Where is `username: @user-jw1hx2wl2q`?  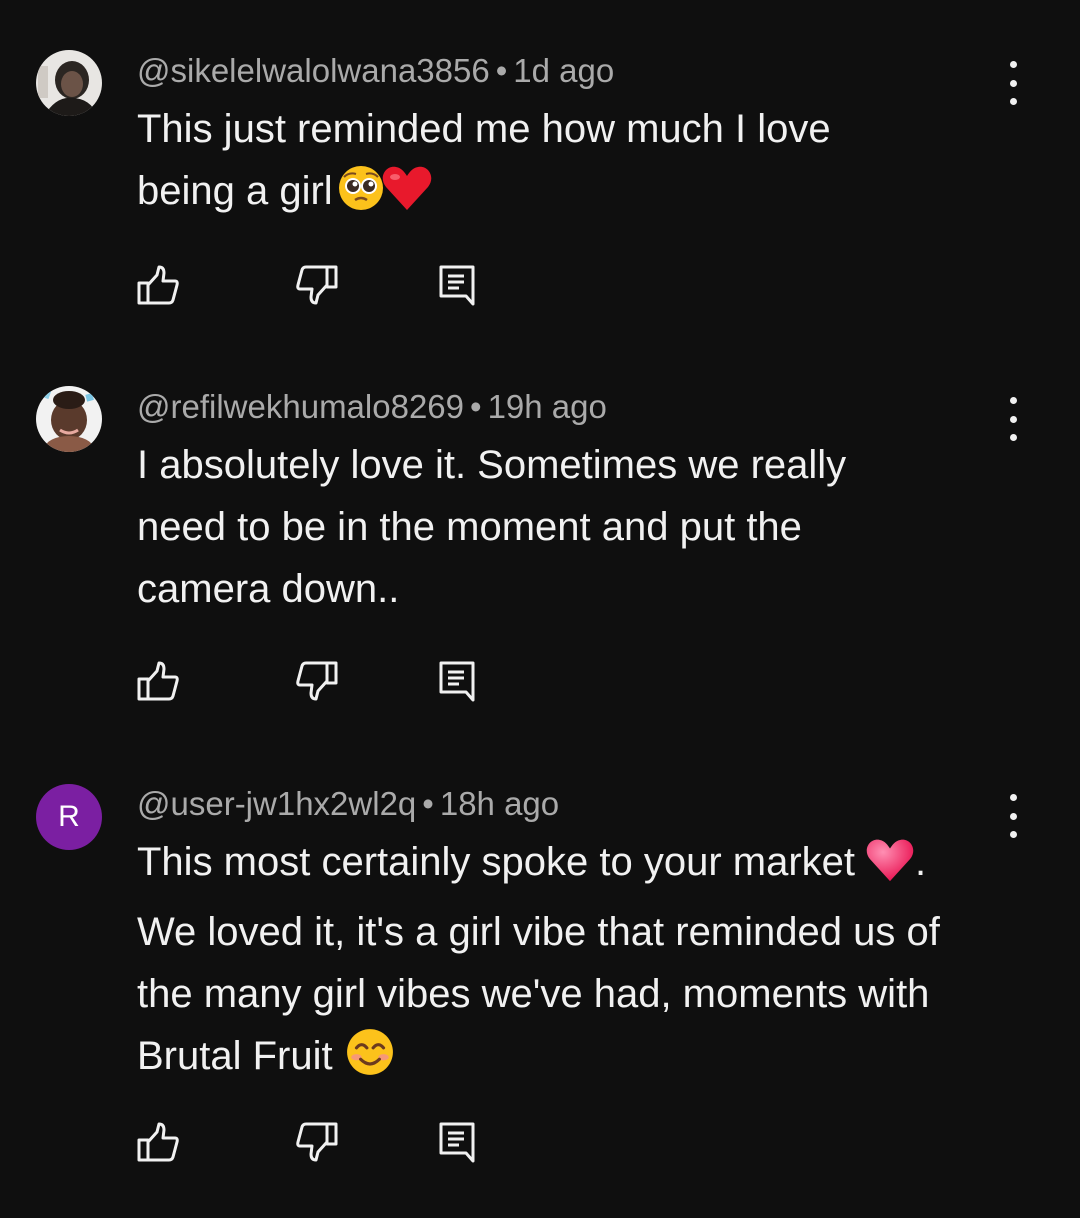 username: @user-jw1hx2wl2q is located at coordinates (276, 803).